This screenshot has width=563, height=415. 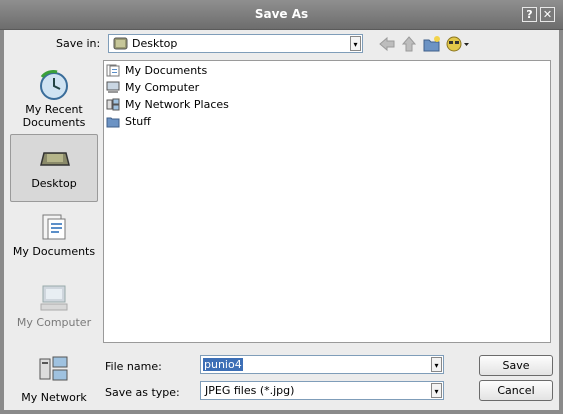 I want to click on save-in-label: Save in:, so click(x=78, y=43).